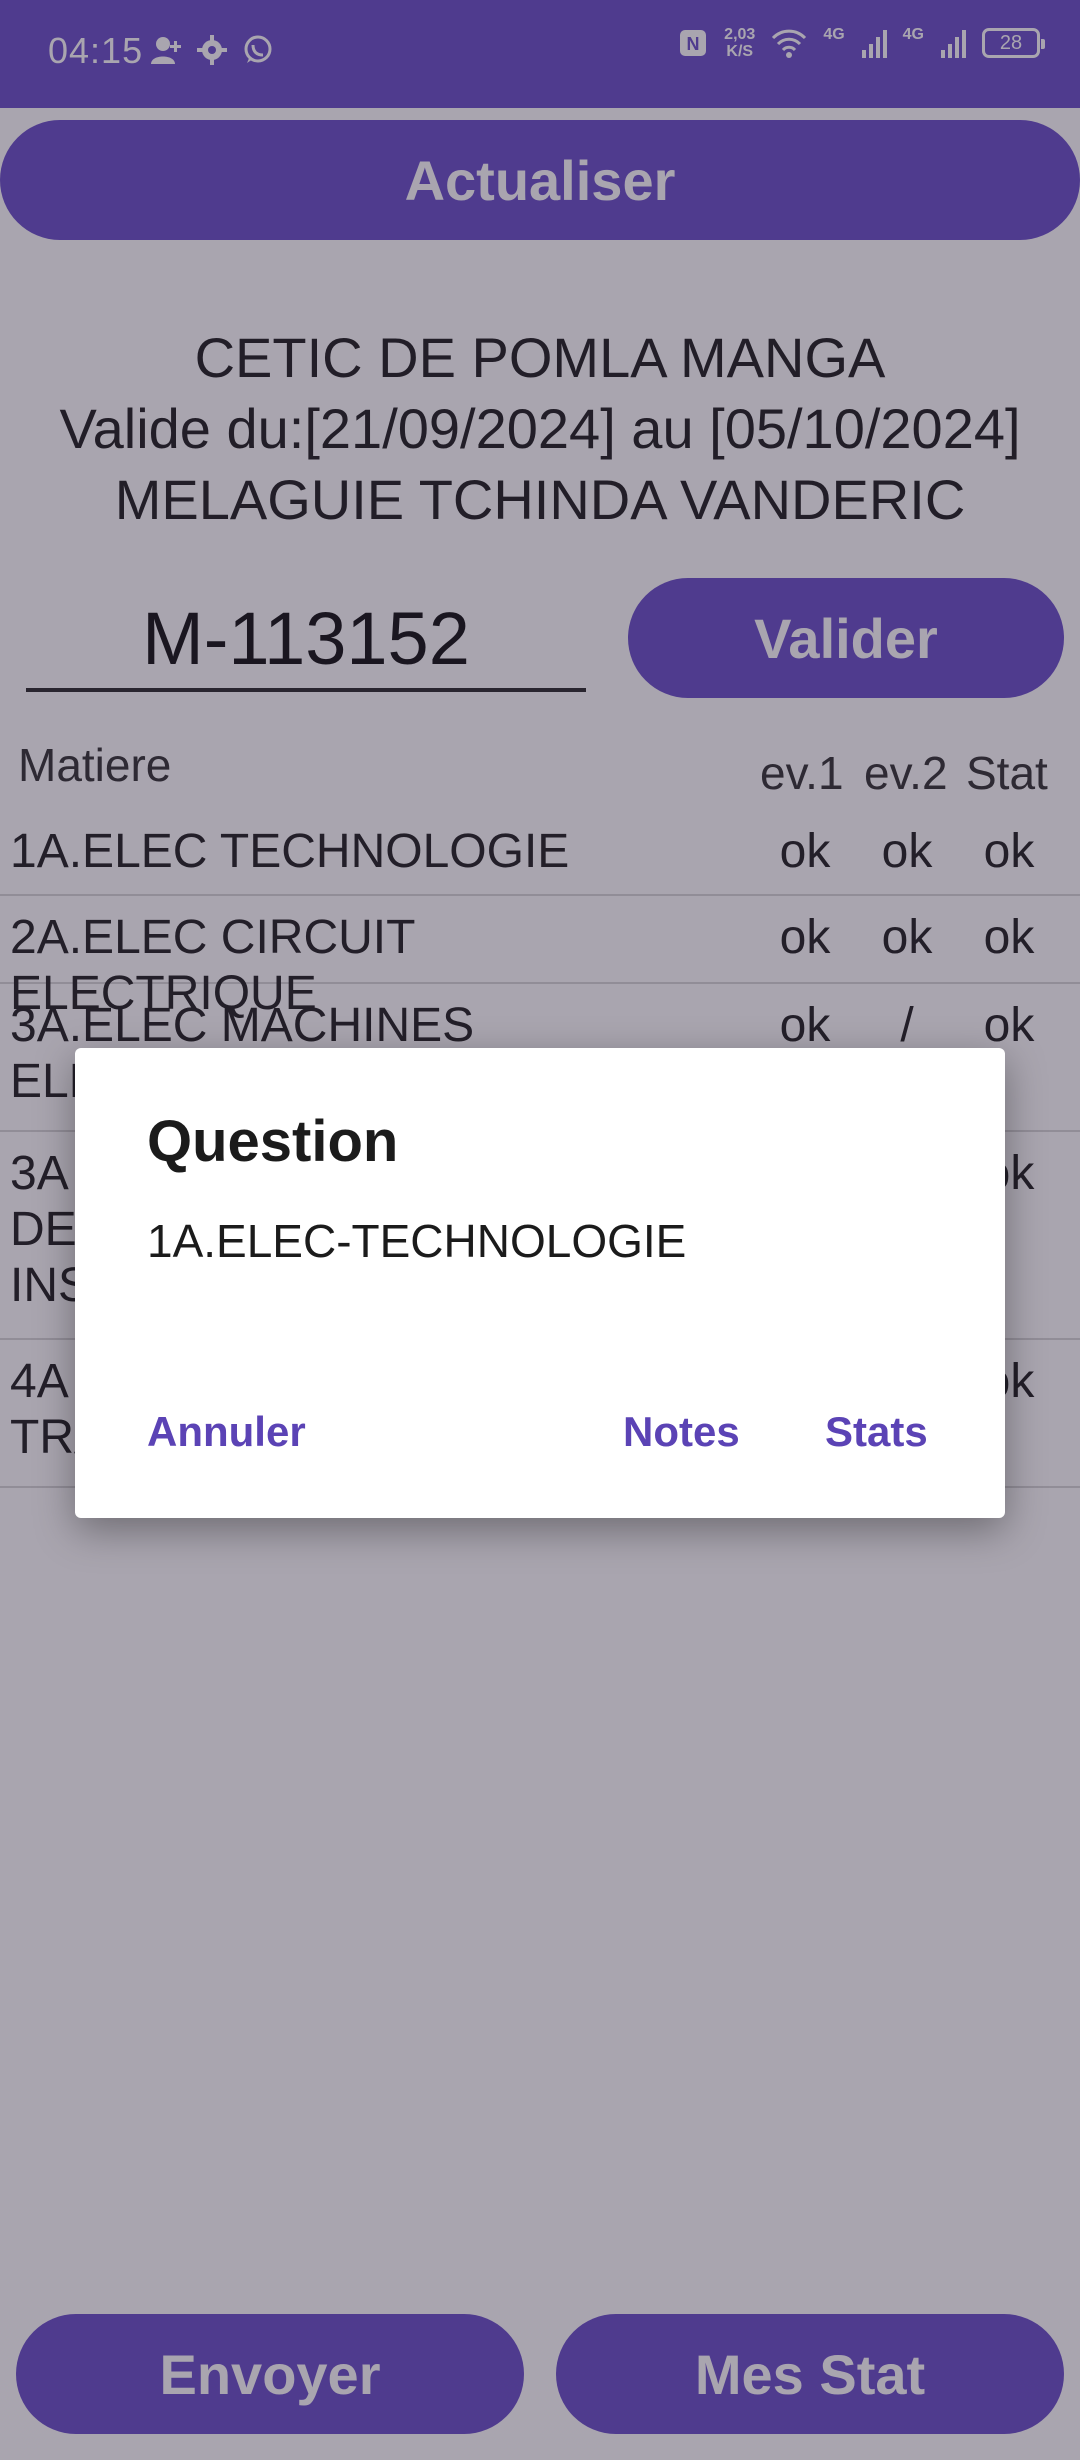 This screenshot has height=2460, width=1080. I want to click on dialog-title: Question, so click(273, 1141).